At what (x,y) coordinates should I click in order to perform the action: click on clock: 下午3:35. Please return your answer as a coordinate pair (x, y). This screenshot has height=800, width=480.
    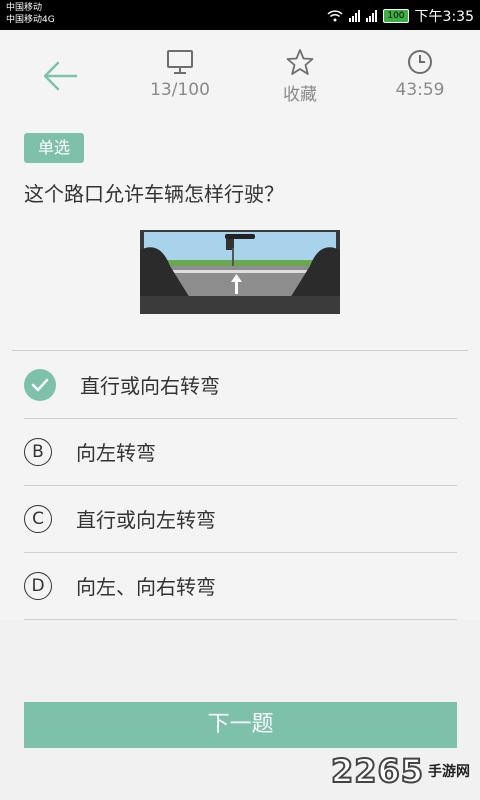
    Looking at the image, I should click on (444, 17).